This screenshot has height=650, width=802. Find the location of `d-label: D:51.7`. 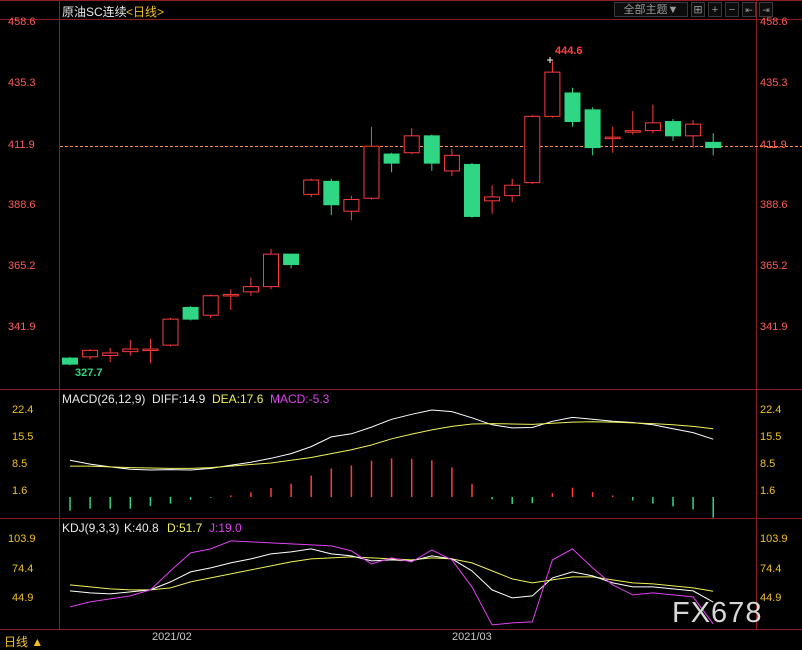

d-label: D:51.7 is located at coordinates (185, 528).